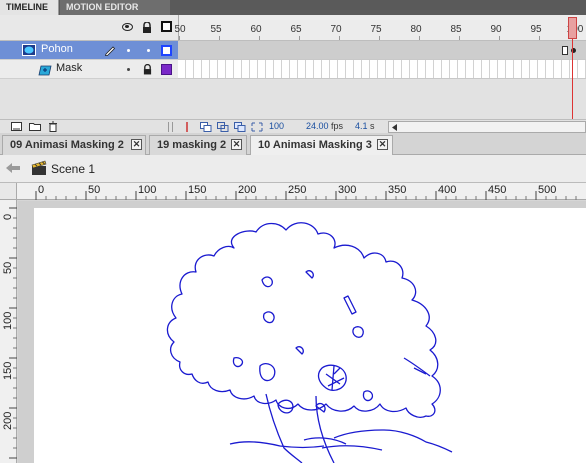 The image size is (586, 463). I want to click on frame-number: 60, so click(256, 29).